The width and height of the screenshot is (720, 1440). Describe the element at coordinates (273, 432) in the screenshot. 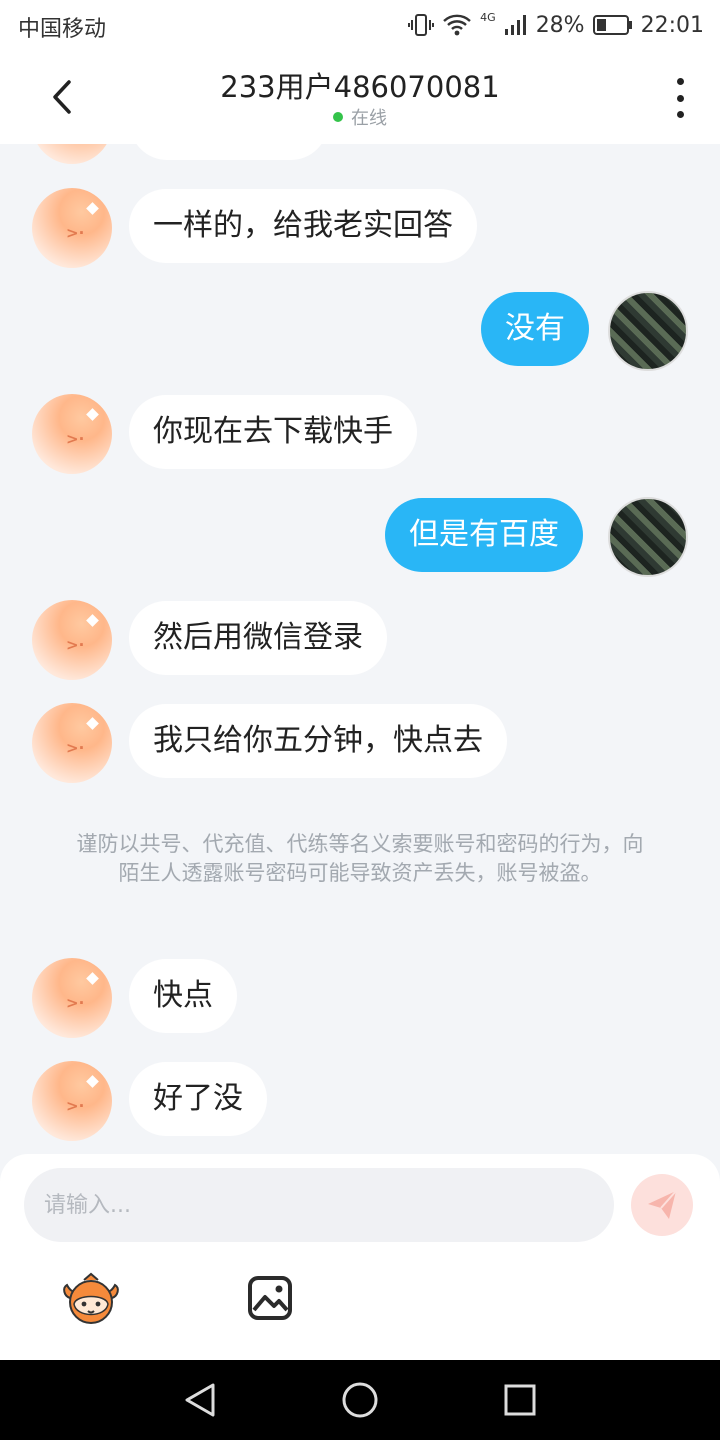

I see `message-bubble-incoming: 你现在去下载快手` at that location.